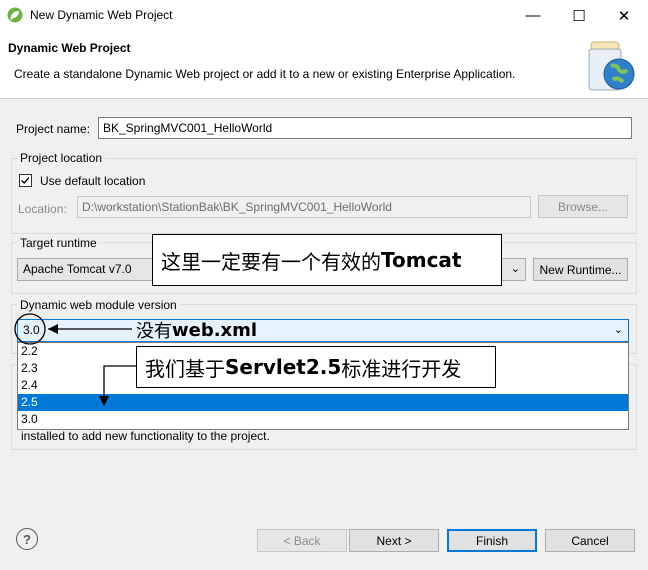  Describe the element at coordinates (215, 330) in the screenshot. I see `webxml-annotation-bold: web.xml` at that location.